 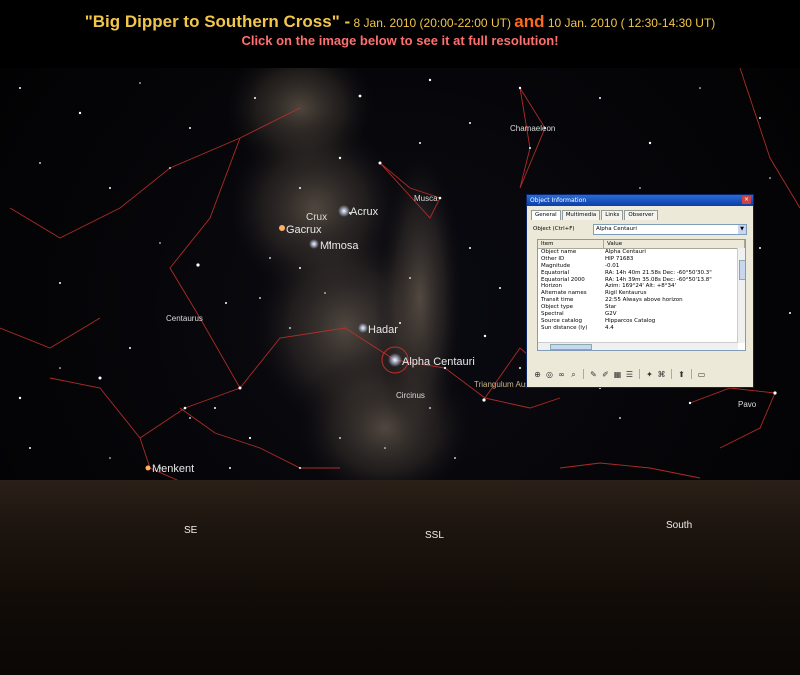 I want to click on link-icon: ⌘, so click(x=661, y=374).